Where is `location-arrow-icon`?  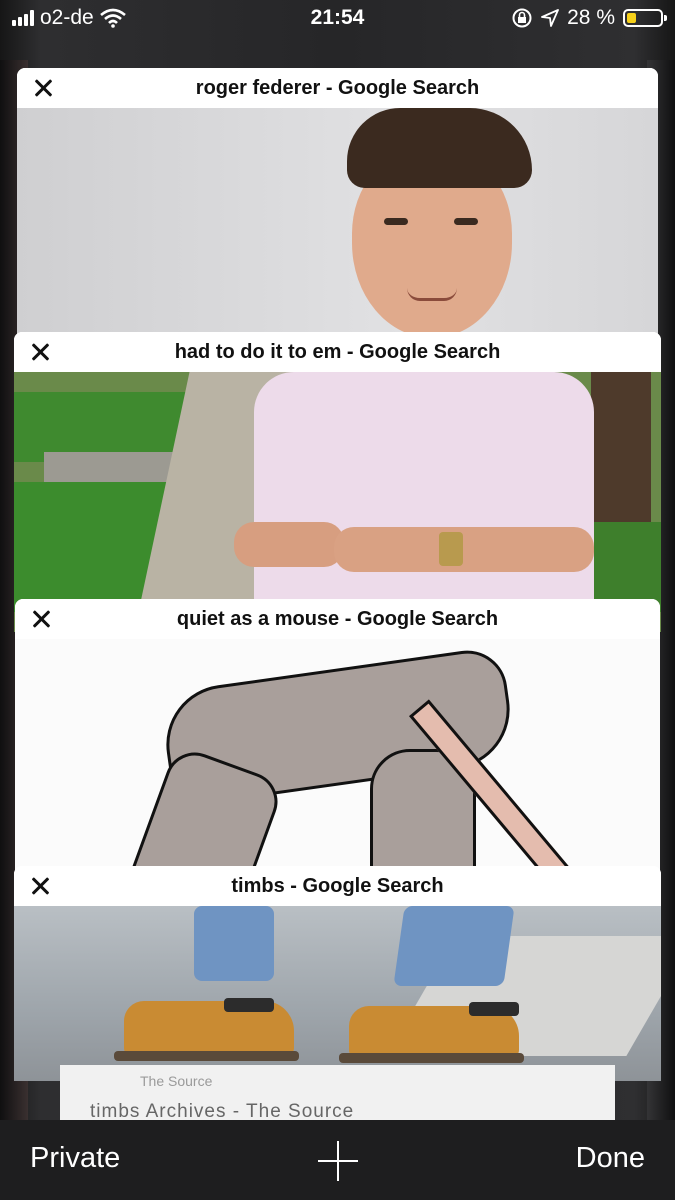
location-arrow-icon is located at coordinates (550, 18).